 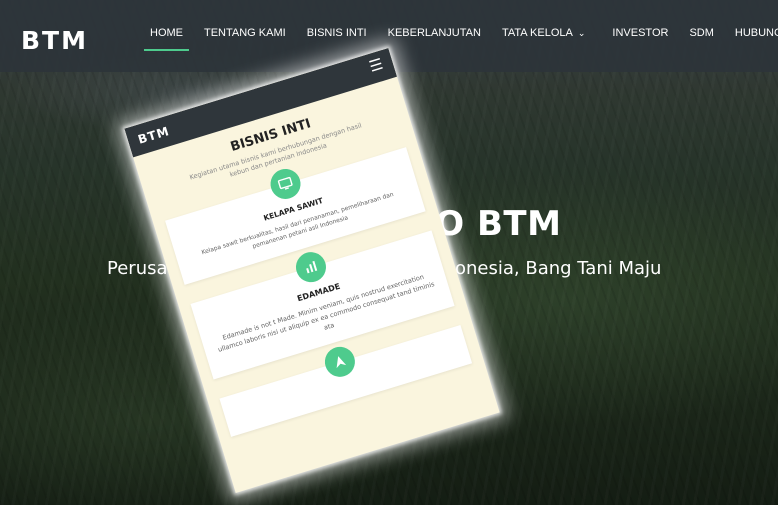 I want to click on nav-item-tata-kelola: TATA KELOLA ⌄, so click(x=543, y=33).